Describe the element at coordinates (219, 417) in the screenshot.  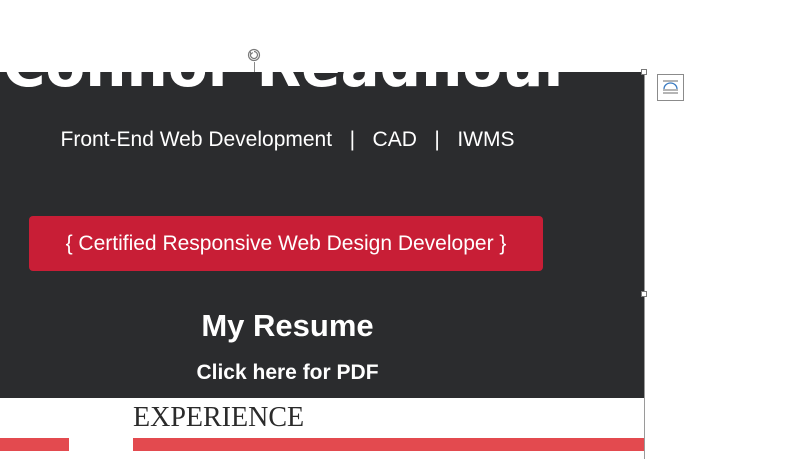
I see `experience-heading: EXPERIENCE` at that location.